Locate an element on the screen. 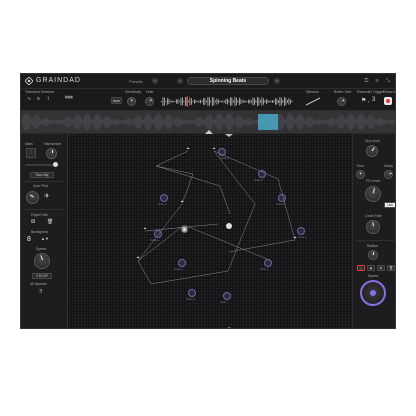 The height and width of the screenshot is (416, 416). logo-icon is located at coordinates (29, 81).